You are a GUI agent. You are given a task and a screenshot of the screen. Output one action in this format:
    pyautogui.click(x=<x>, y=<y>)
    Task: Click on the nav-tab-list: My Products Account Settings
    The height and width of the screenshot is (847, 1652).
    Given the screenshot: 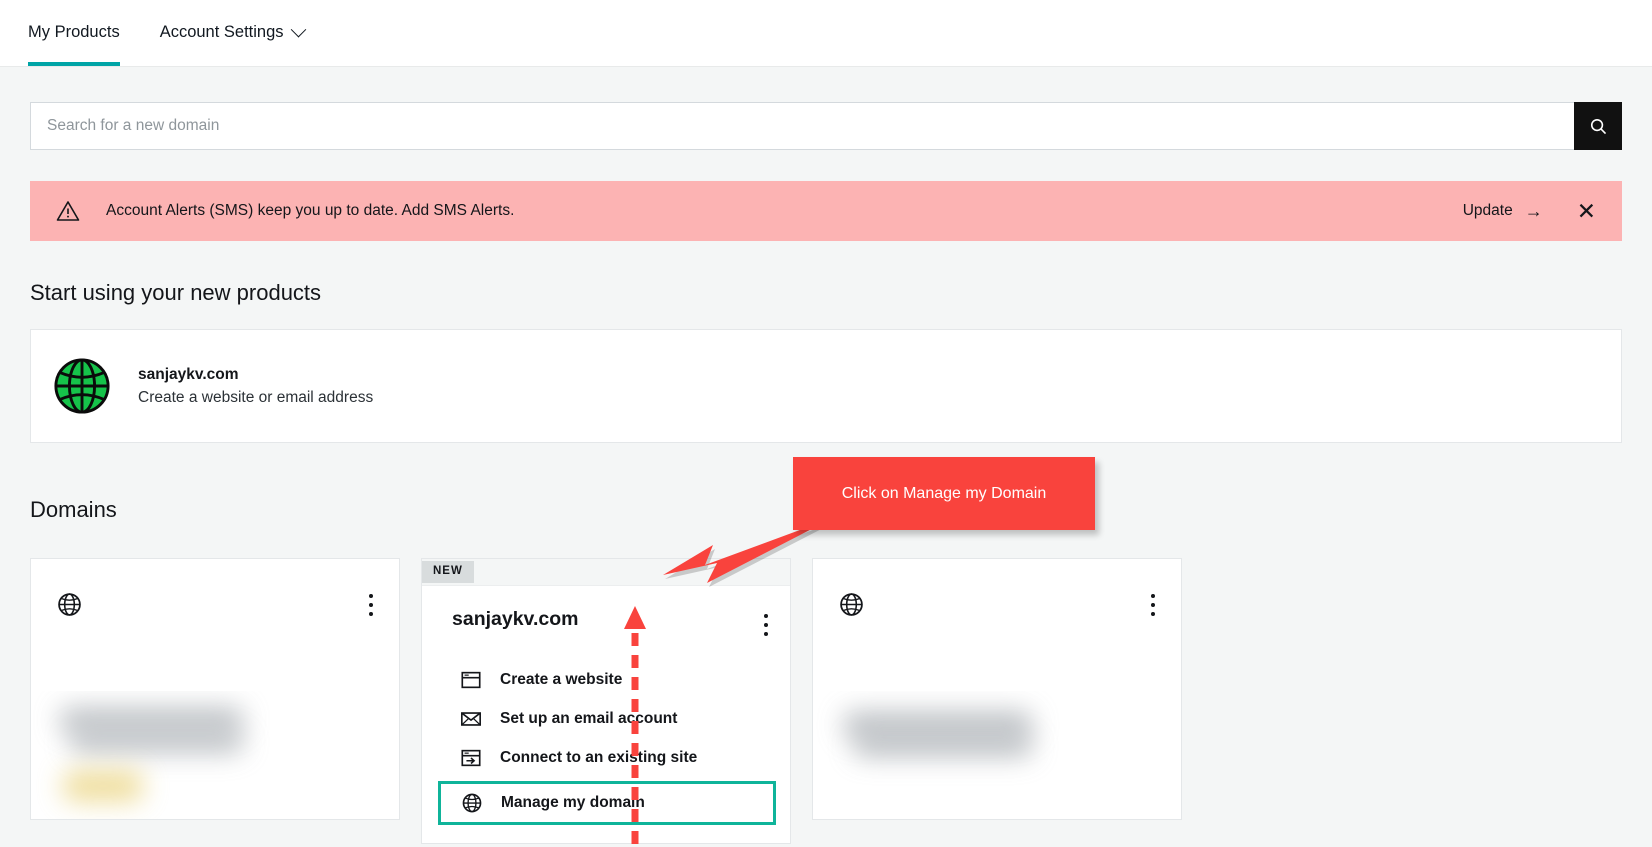 What is the action you would take?
    pyautogui.click(x=186, y=33)
    